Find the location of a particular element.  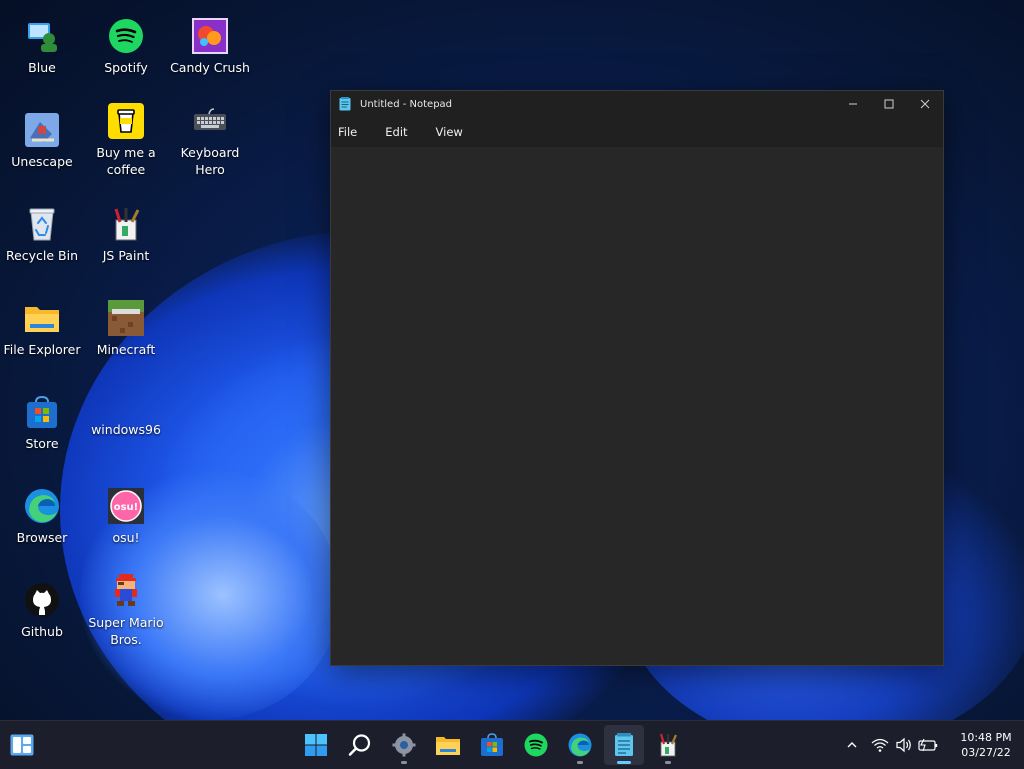

wifi-icon is located at coordinates (880, 745).